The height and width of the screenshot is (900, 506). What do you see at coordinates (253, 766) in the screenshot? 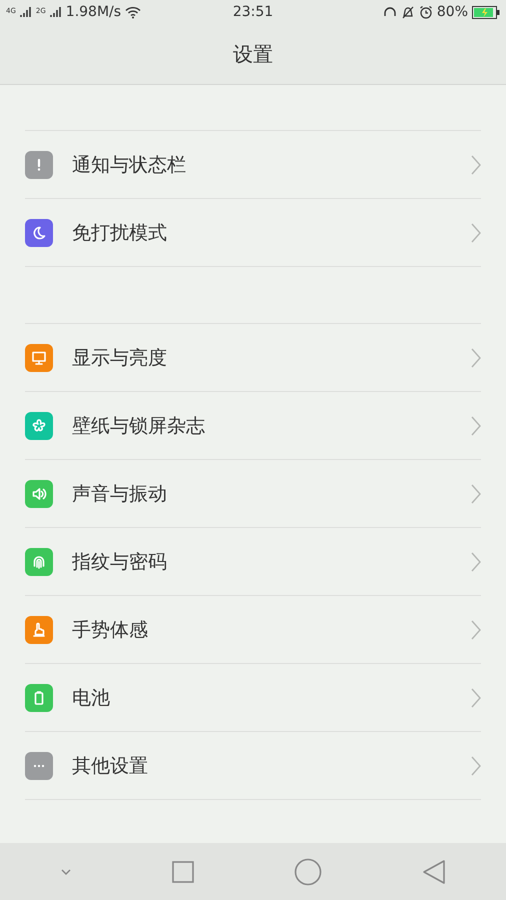
I see `settings-item: 其他设置` at bounding box center [253, 766].